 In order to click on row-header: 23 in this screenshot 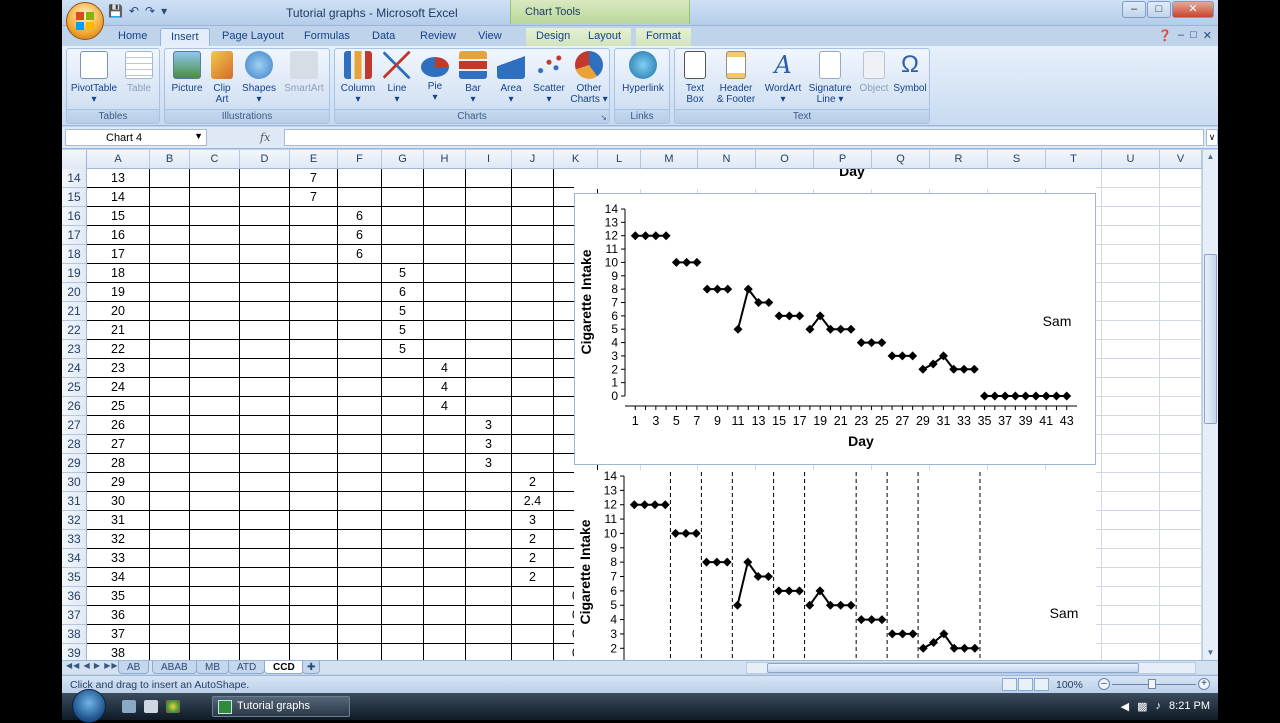, I will do `click(74, 349)`.